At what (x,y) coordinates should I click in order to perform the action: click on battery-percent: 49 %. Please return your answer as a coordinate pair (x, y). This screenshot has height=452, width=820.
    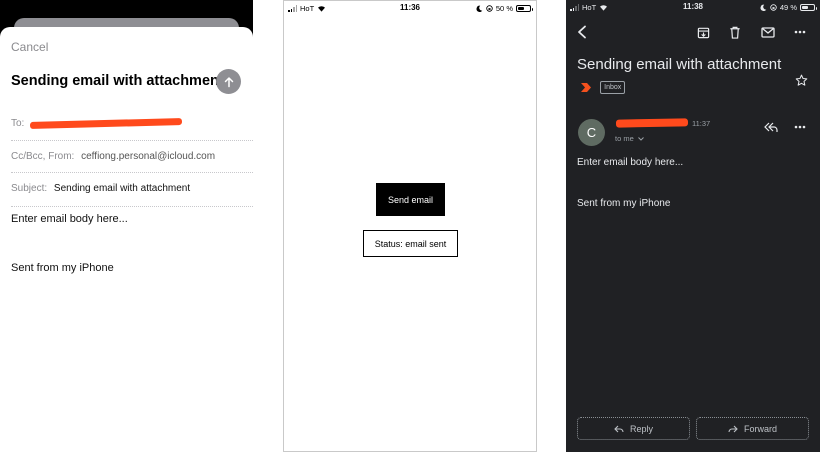
    Looking at the image, I should click on (788, 7).